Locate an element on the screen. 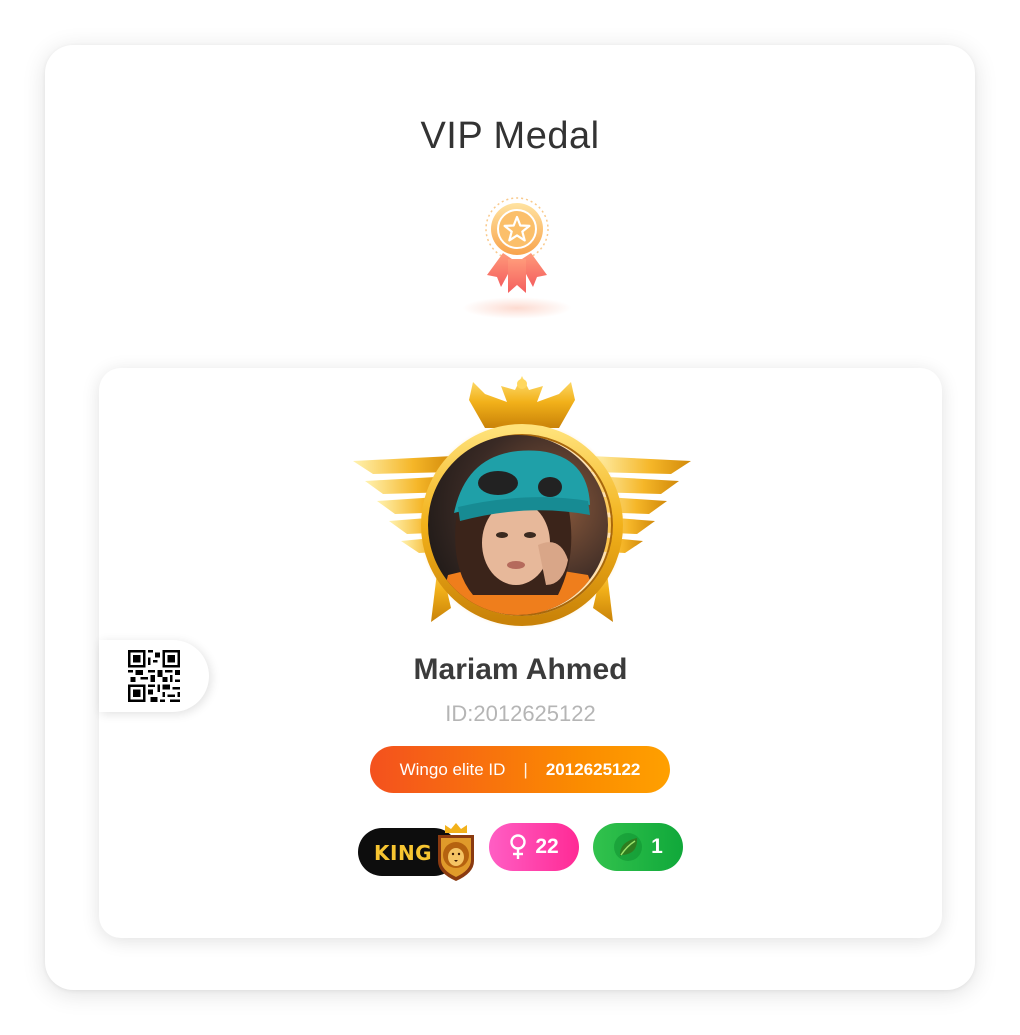  page-title: VIP Medal is located at coordinates (510, 136).